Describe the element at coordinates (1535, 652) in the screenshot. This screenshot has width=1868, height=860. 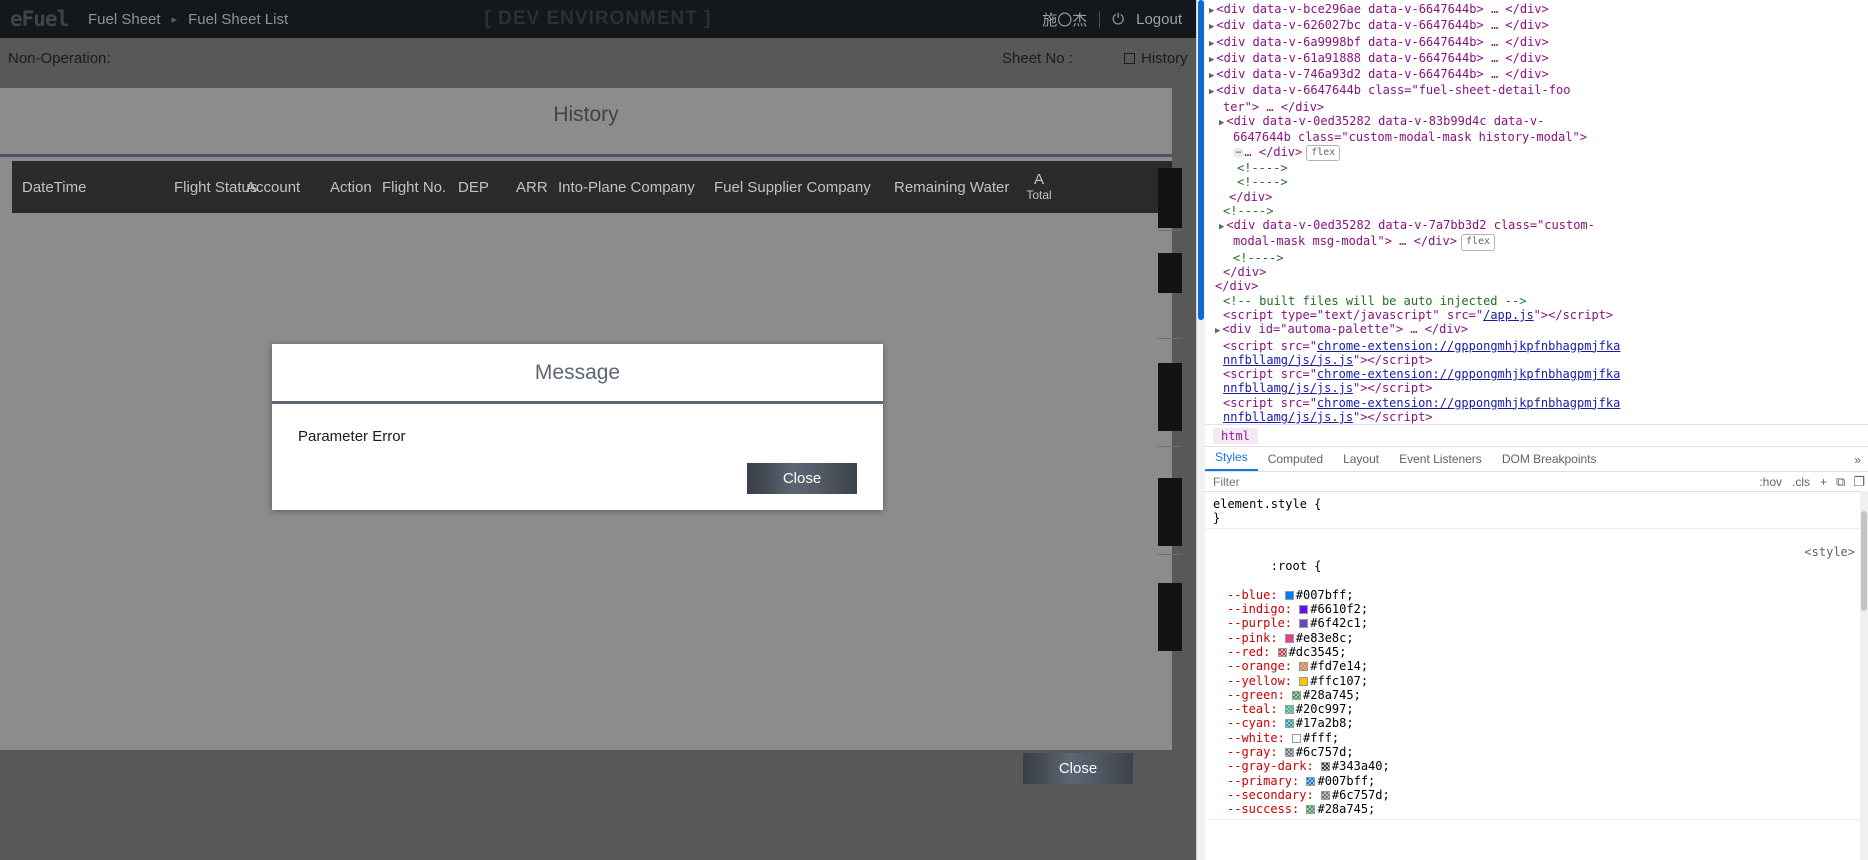
I see `css-variable-row: --red: #dc3545;` at that location.